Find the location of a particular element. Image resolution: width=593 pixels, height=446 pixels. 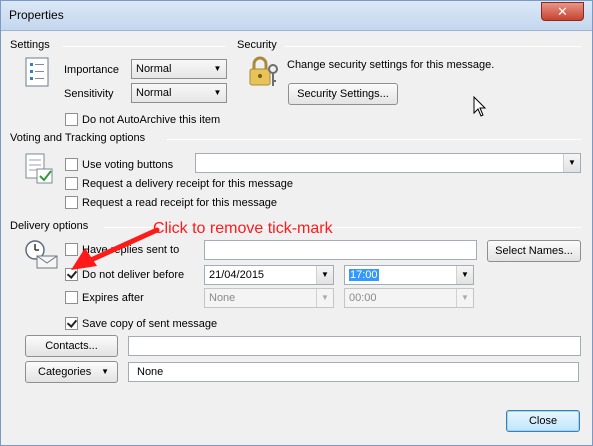

categories-value: None is located at coordinates (150, 372).